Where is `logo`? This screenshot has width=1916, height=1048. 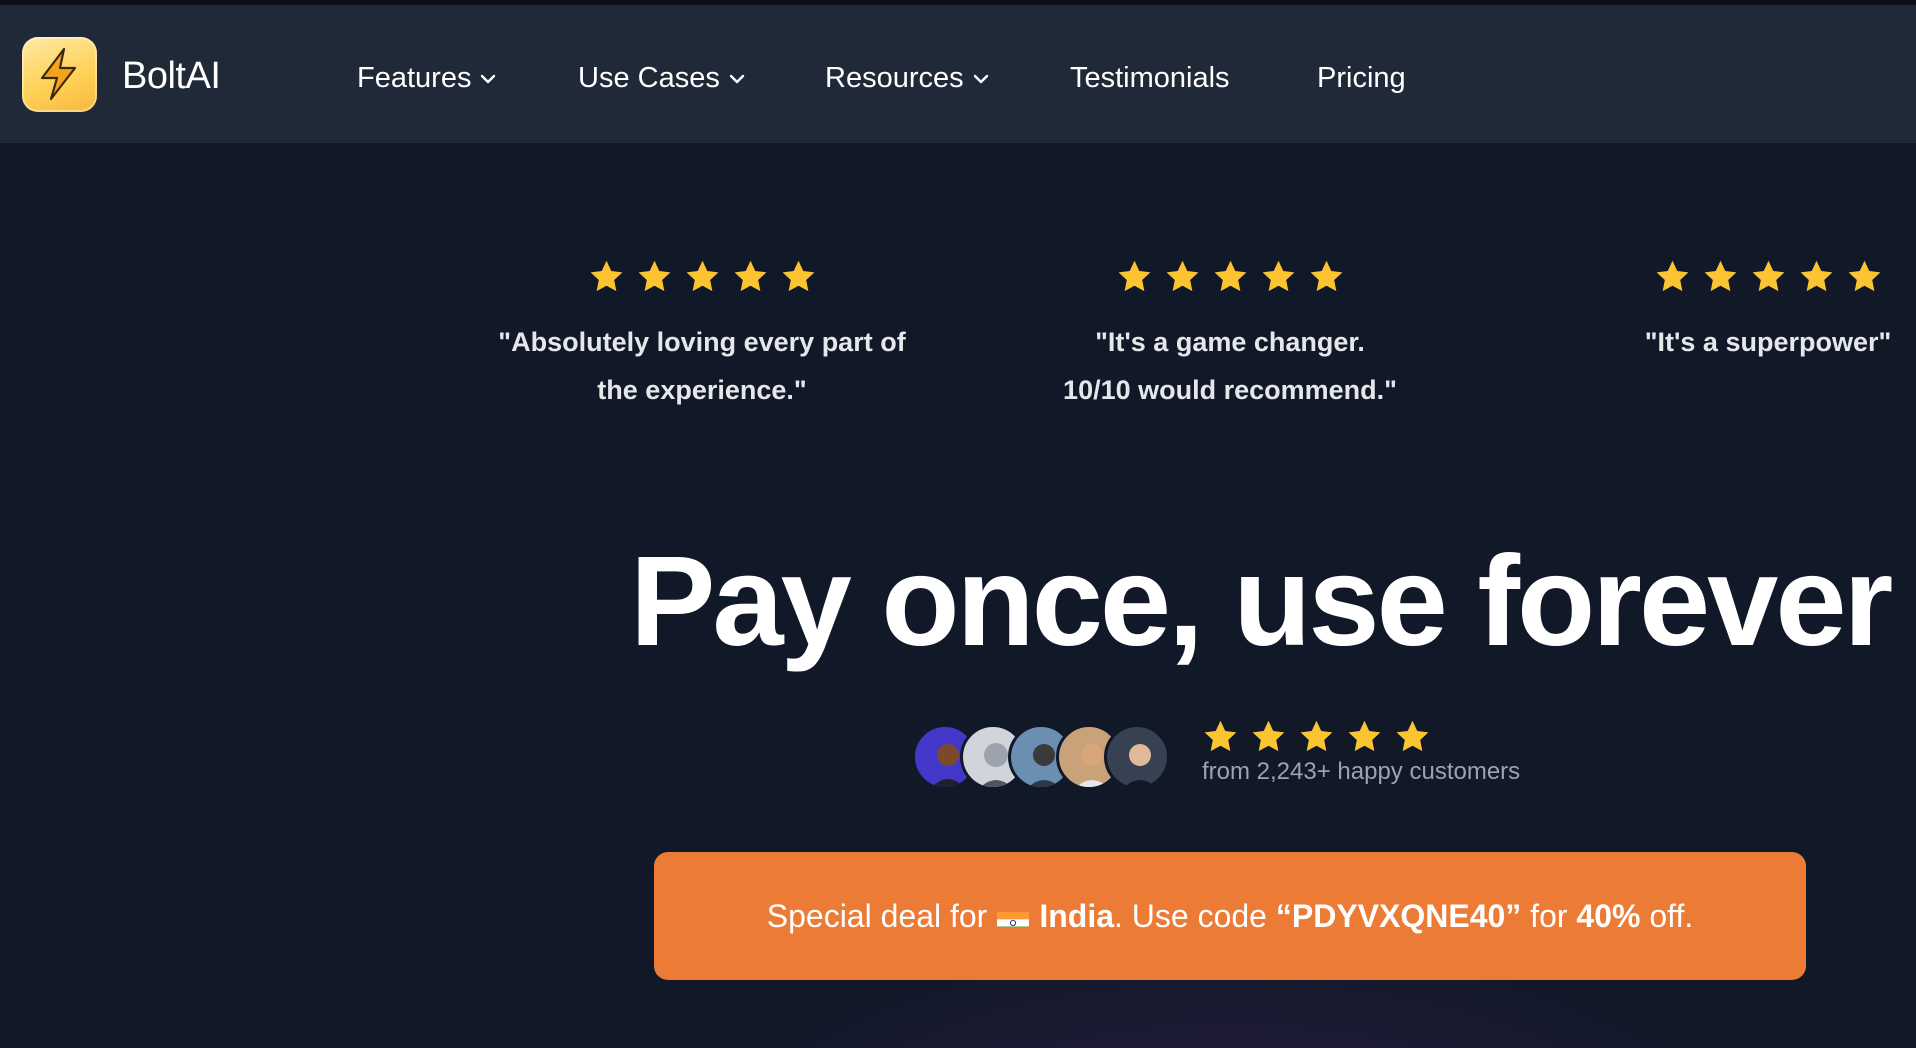
logo is located at coordinates (59, 74).